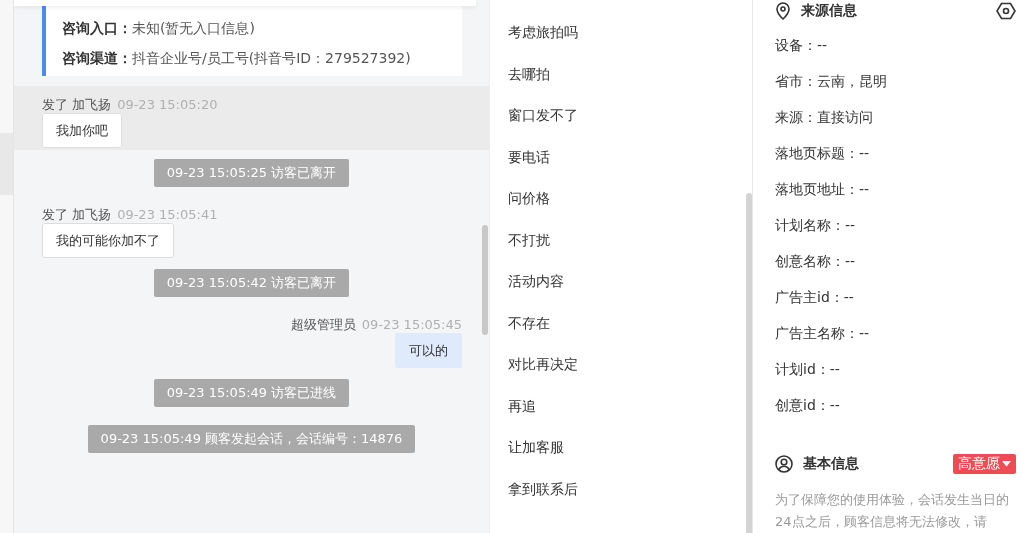  What do you see at coordinates (251, 439) in the screenshot?
I see `system-notice: 09-23 15:05:49 顾客发起会话，会话编号：14876` at bounding box center [251, 439].